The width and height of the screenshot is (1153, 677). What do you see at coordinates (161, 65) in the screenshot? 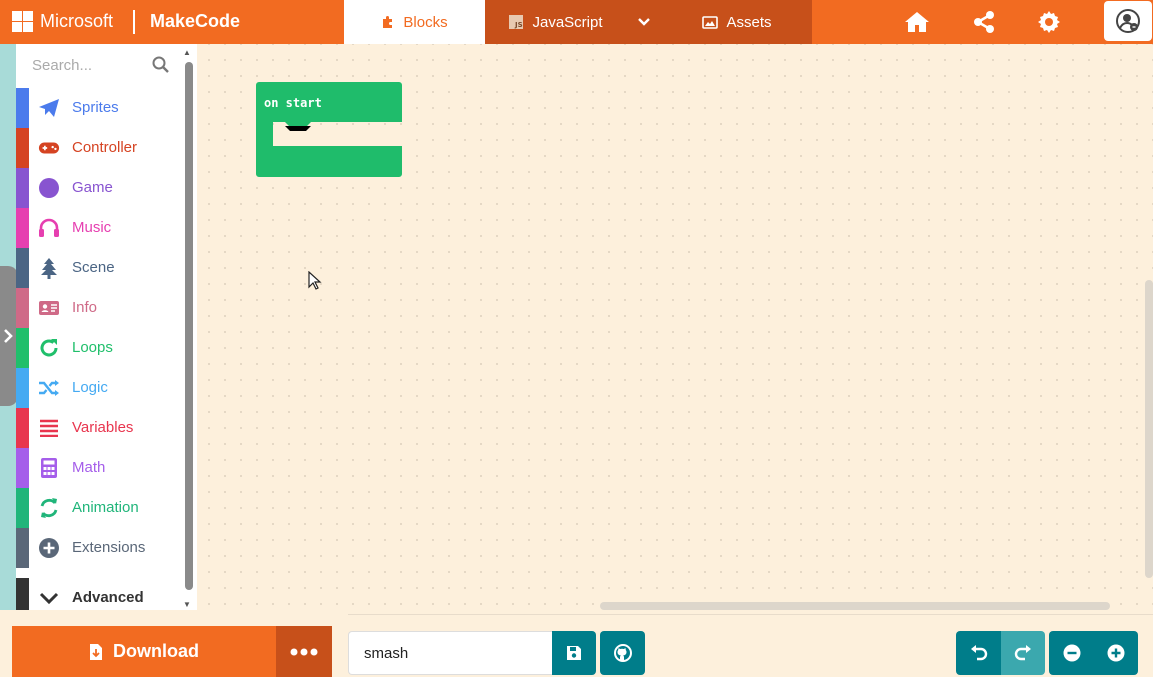
I see `search-icon` at bounding box center [161, 65].